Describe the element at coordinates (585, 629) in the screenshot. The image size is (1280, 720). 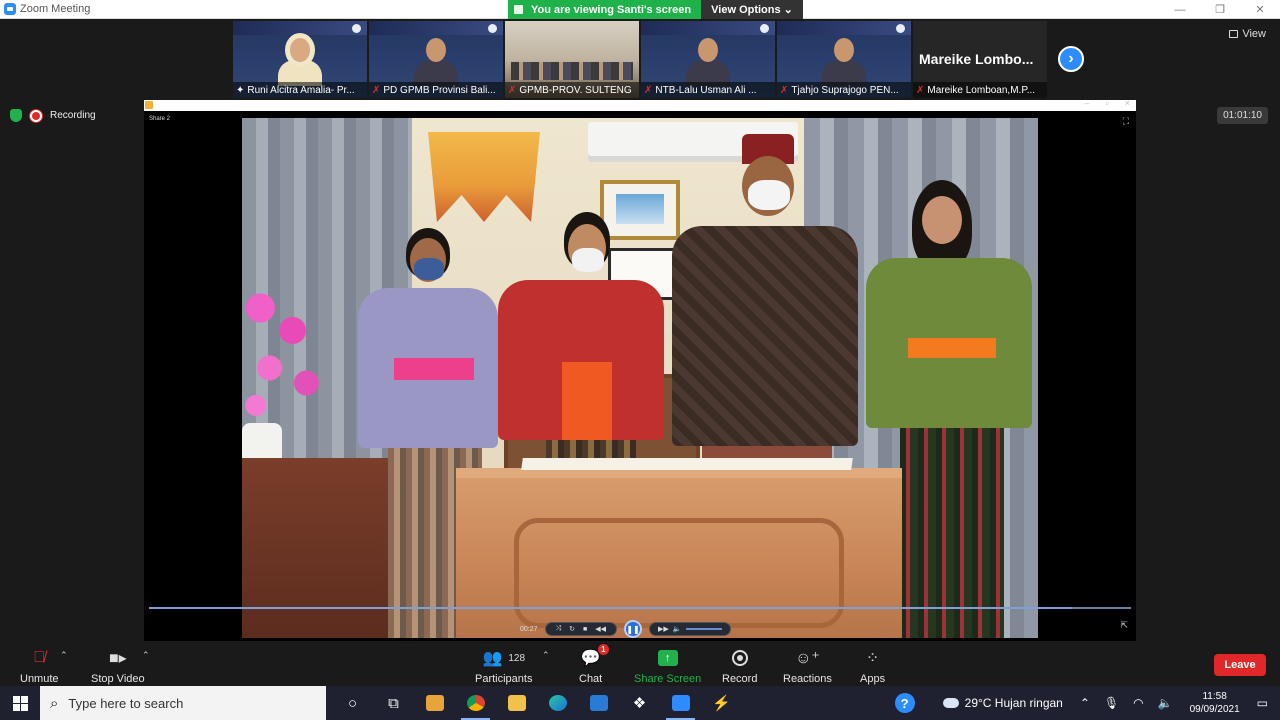
I see `stop-icon: ■` at that location.